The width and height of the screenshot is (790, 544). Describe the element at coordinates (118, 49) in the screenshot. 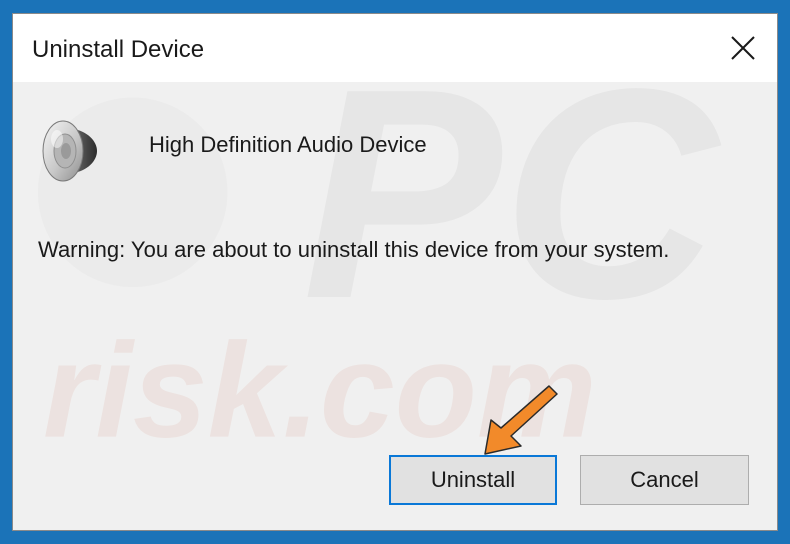

I see `dialog-title: Uninstall Device` at that location.